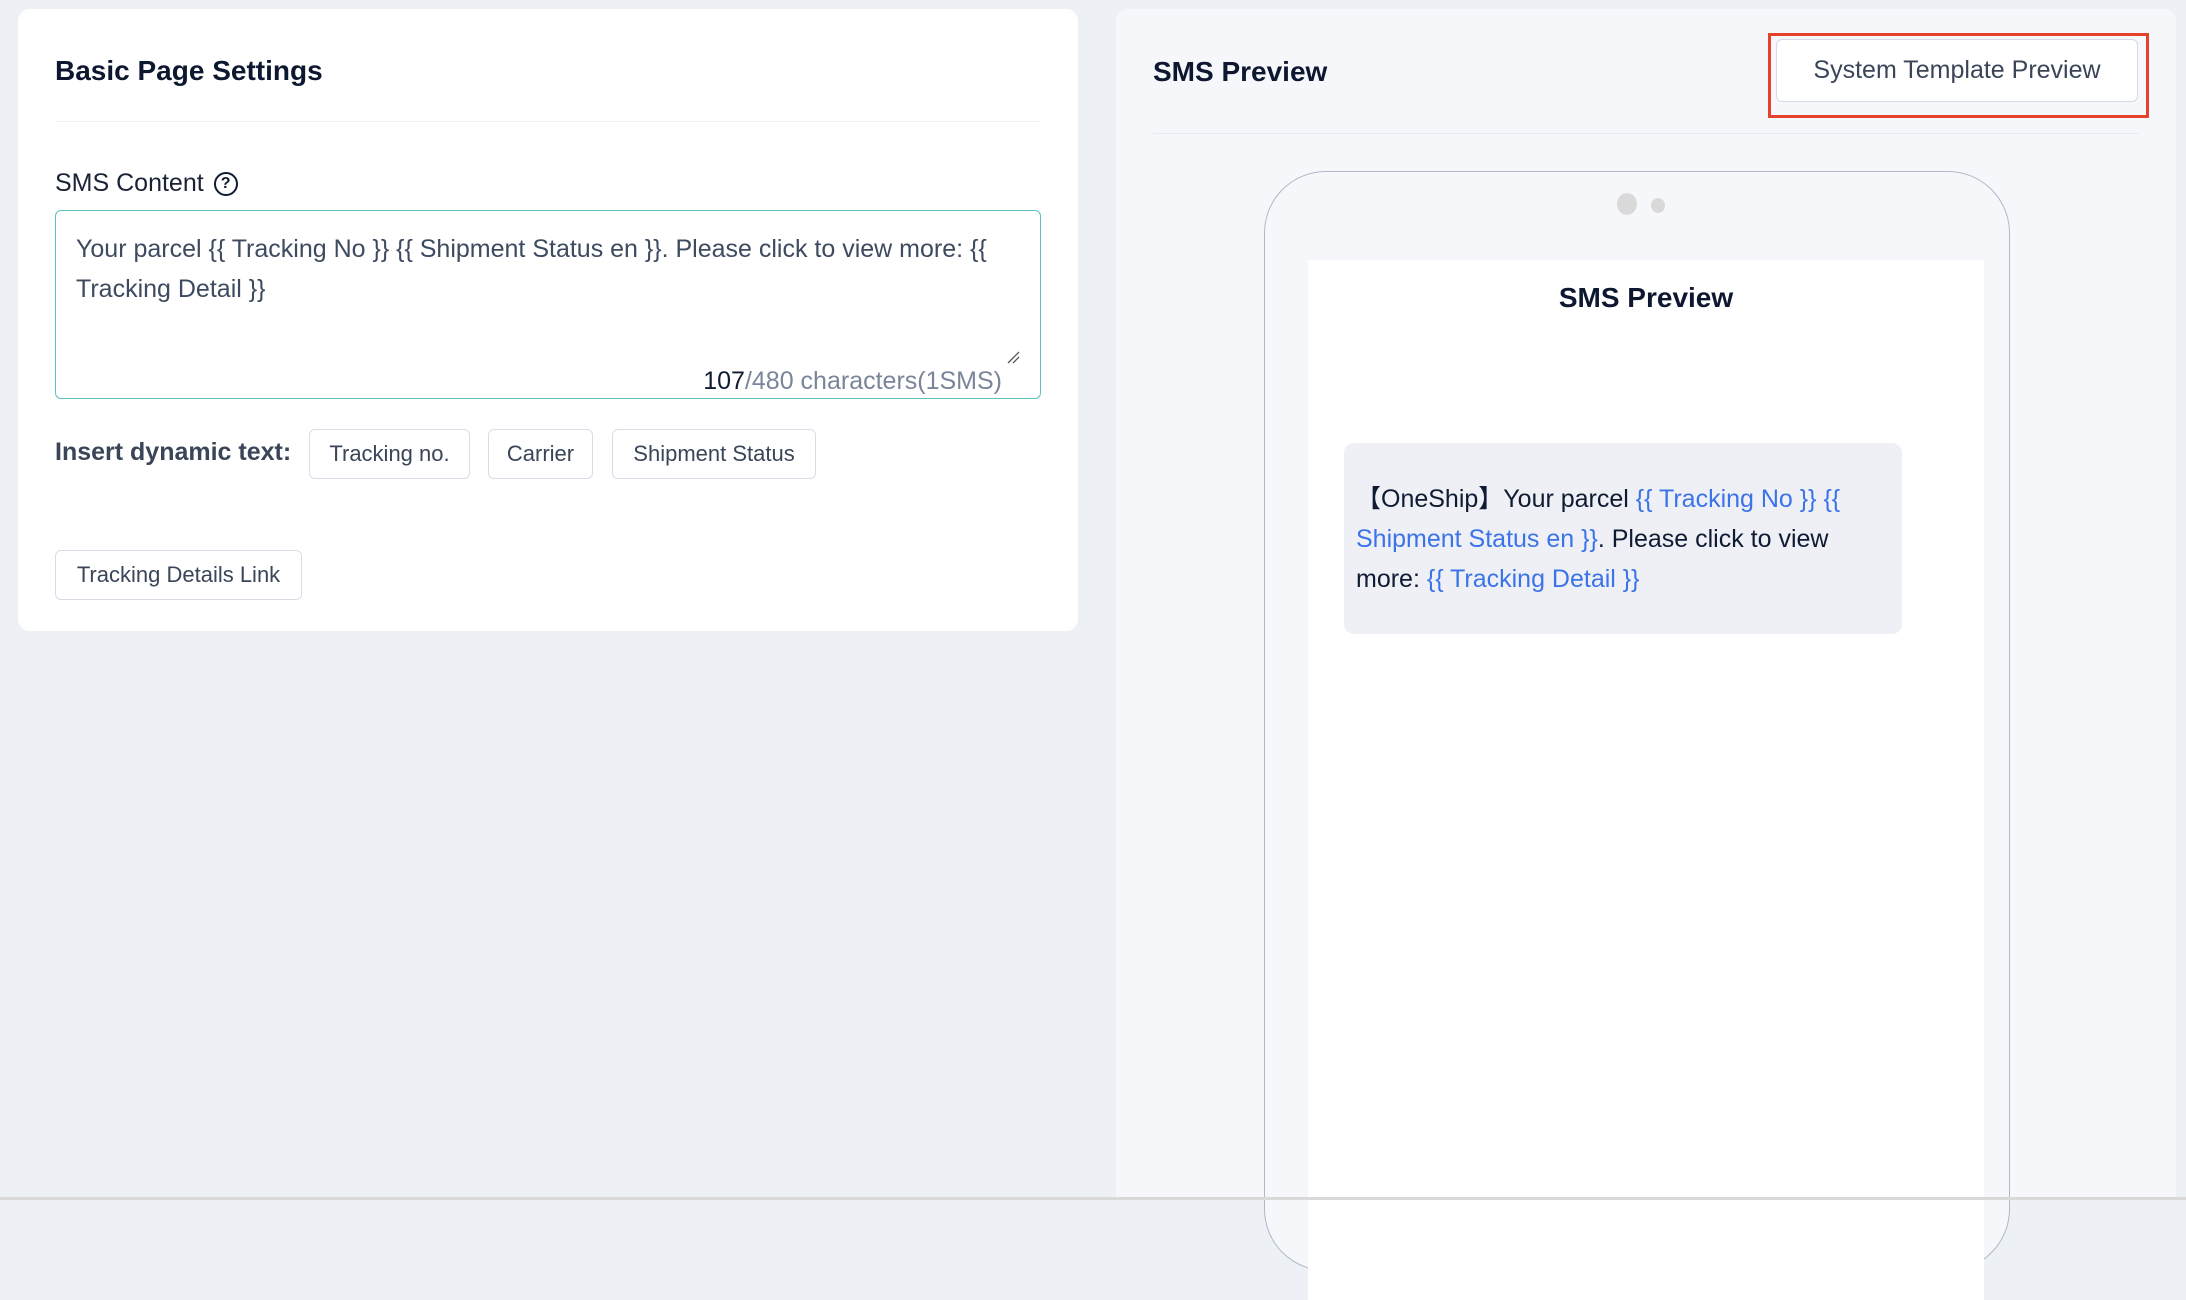  I want to click on section-title: SMS Preview, so click(1240, 71).